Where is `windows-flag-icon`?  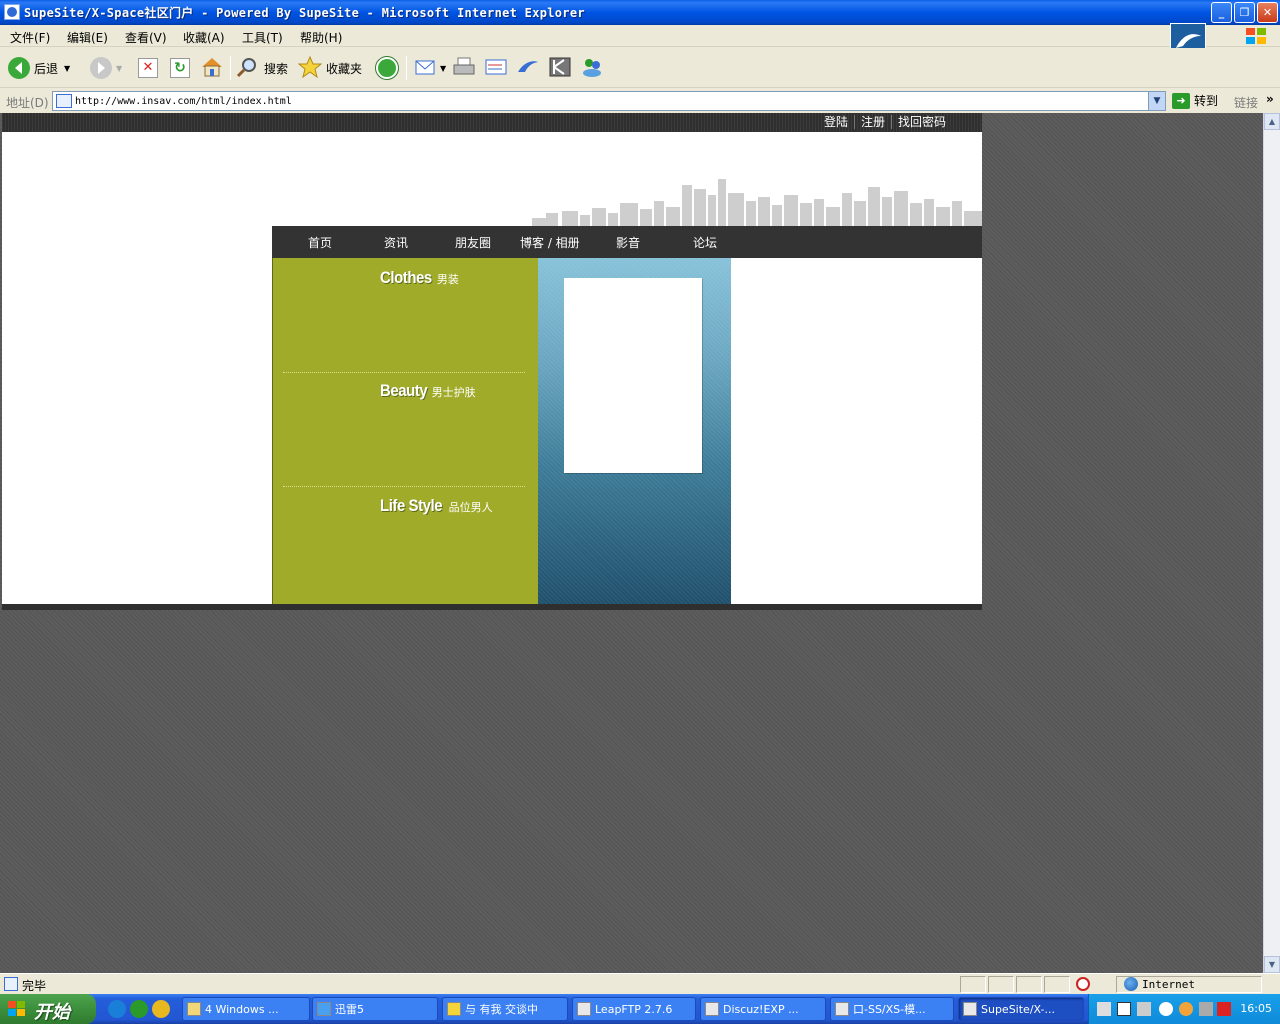 windows-flag-icon is located at coordinates (17, 1009).